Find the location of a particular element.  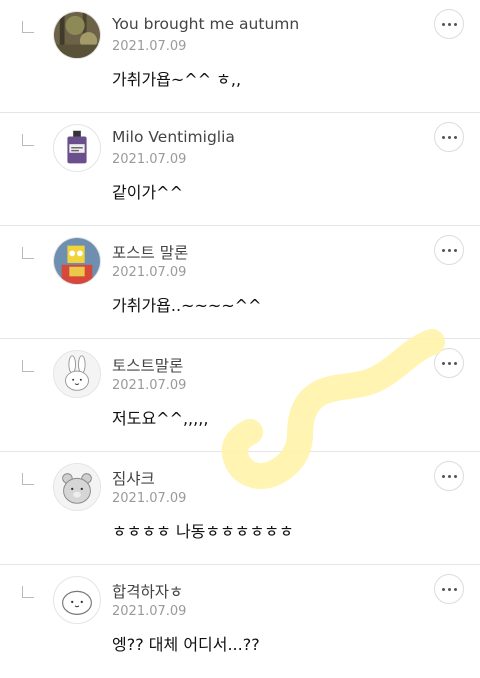

bear-avatar-icon is located at coordinates (77, 487).